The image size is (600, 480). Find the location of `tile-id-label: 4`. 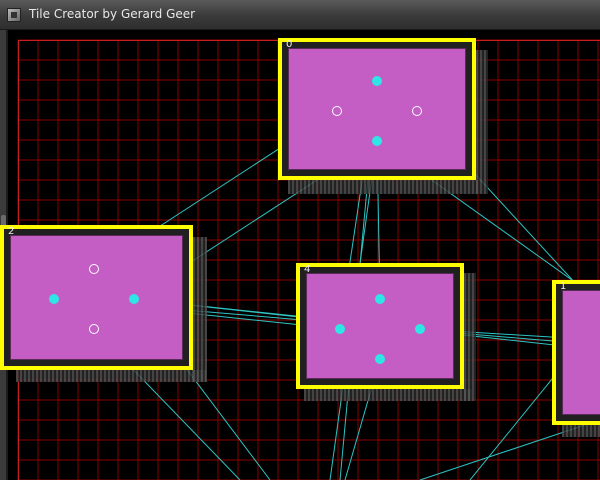

tile-id-label: 4 is located at coordinates (307, 269).